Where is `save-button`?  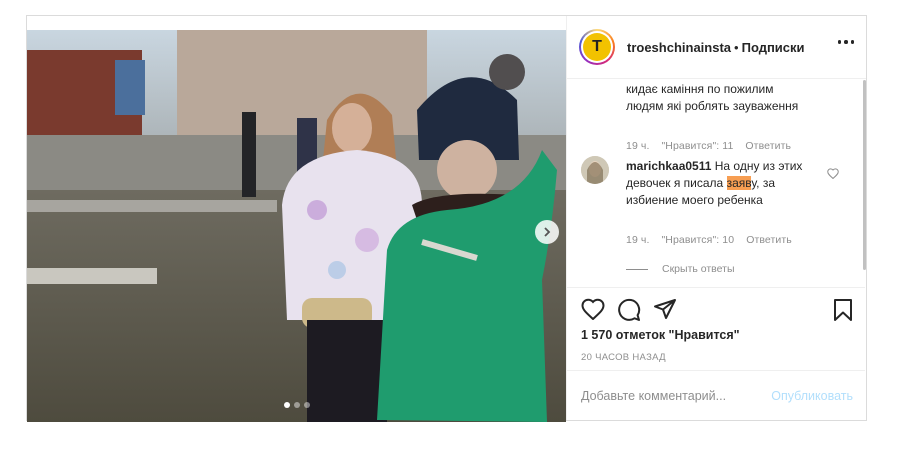
save-button is located at coordinates (843, 312).